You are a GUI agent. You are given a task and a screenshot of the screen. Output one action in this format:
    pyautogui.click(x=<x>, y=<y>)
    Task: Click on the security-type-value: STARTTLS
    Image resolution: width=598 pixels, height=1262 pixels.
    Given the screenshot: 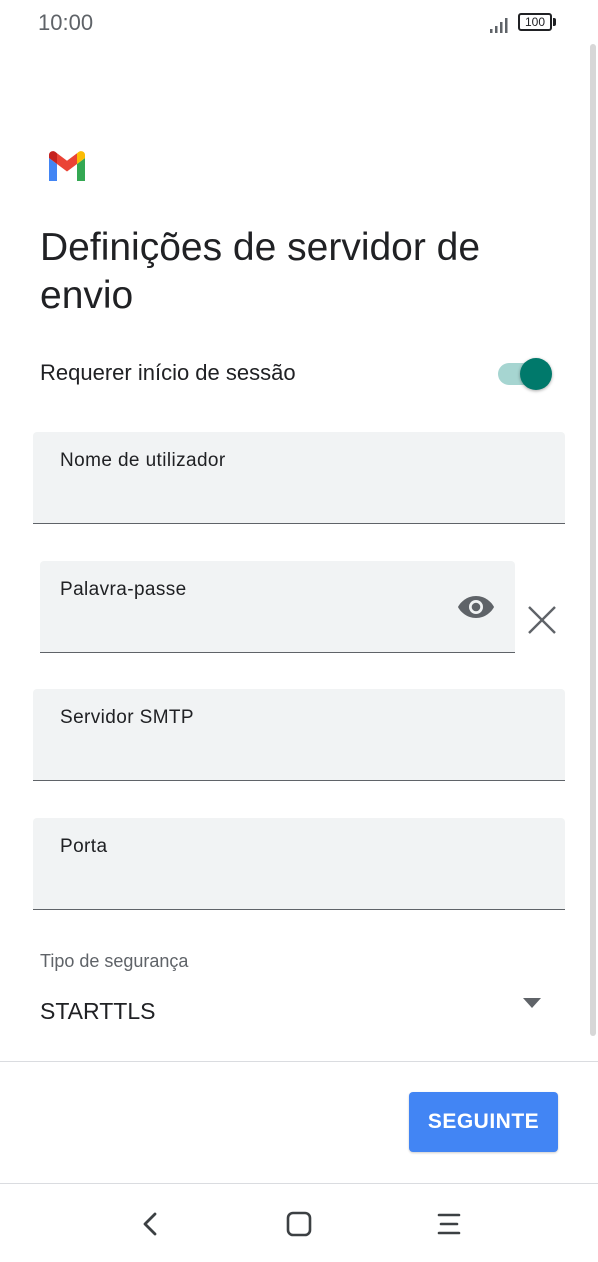 What is the action you would take?
    pyautogui.click(x=98, y=1011)
    